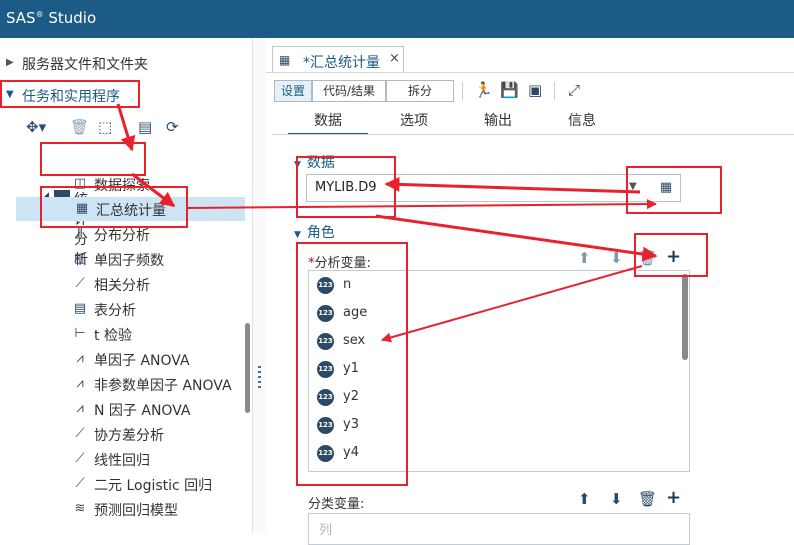 The height and width of the screenshot is (545, 794). What do you see at coordinates (685, 317) in the screenshot?
I see `variables-scrollbar` at bounding box center [685, 317].